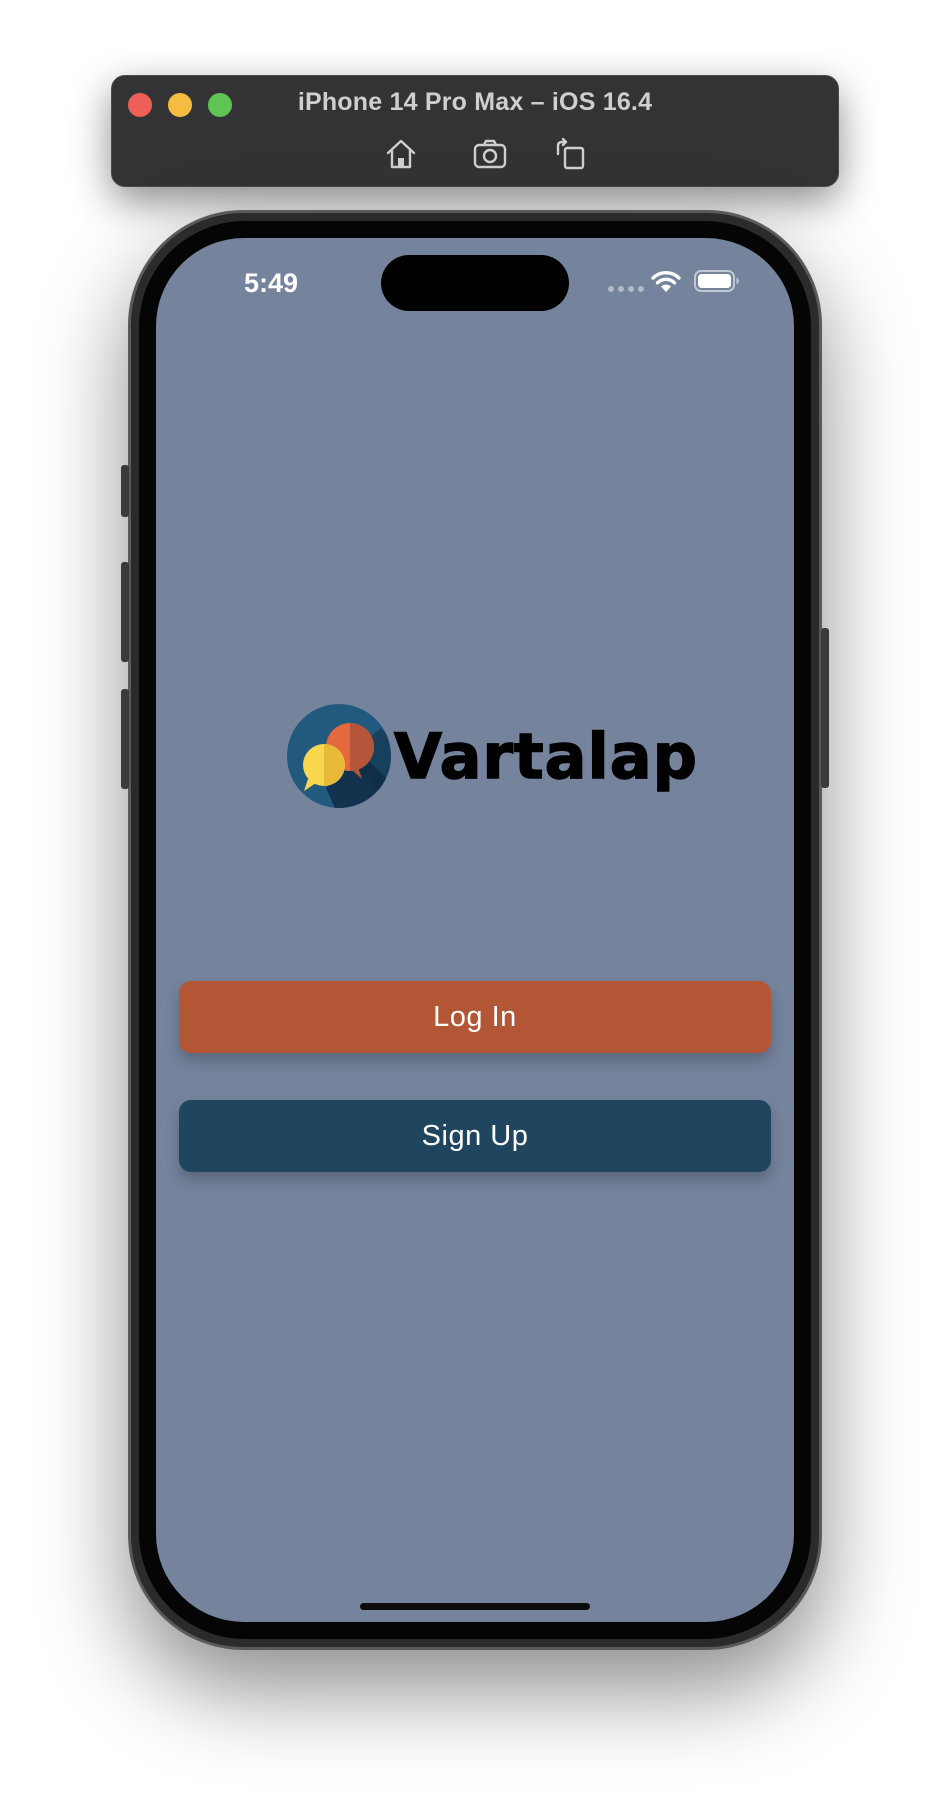 Image resolution: width=950 pixels, height=1802 pixels. What do you see at coordinates (475, 131) in the screenshot?
I see `simulator-toolbar: iPhone 14 Pro Max – iOS 16.4` at bounding box center [475, 131].